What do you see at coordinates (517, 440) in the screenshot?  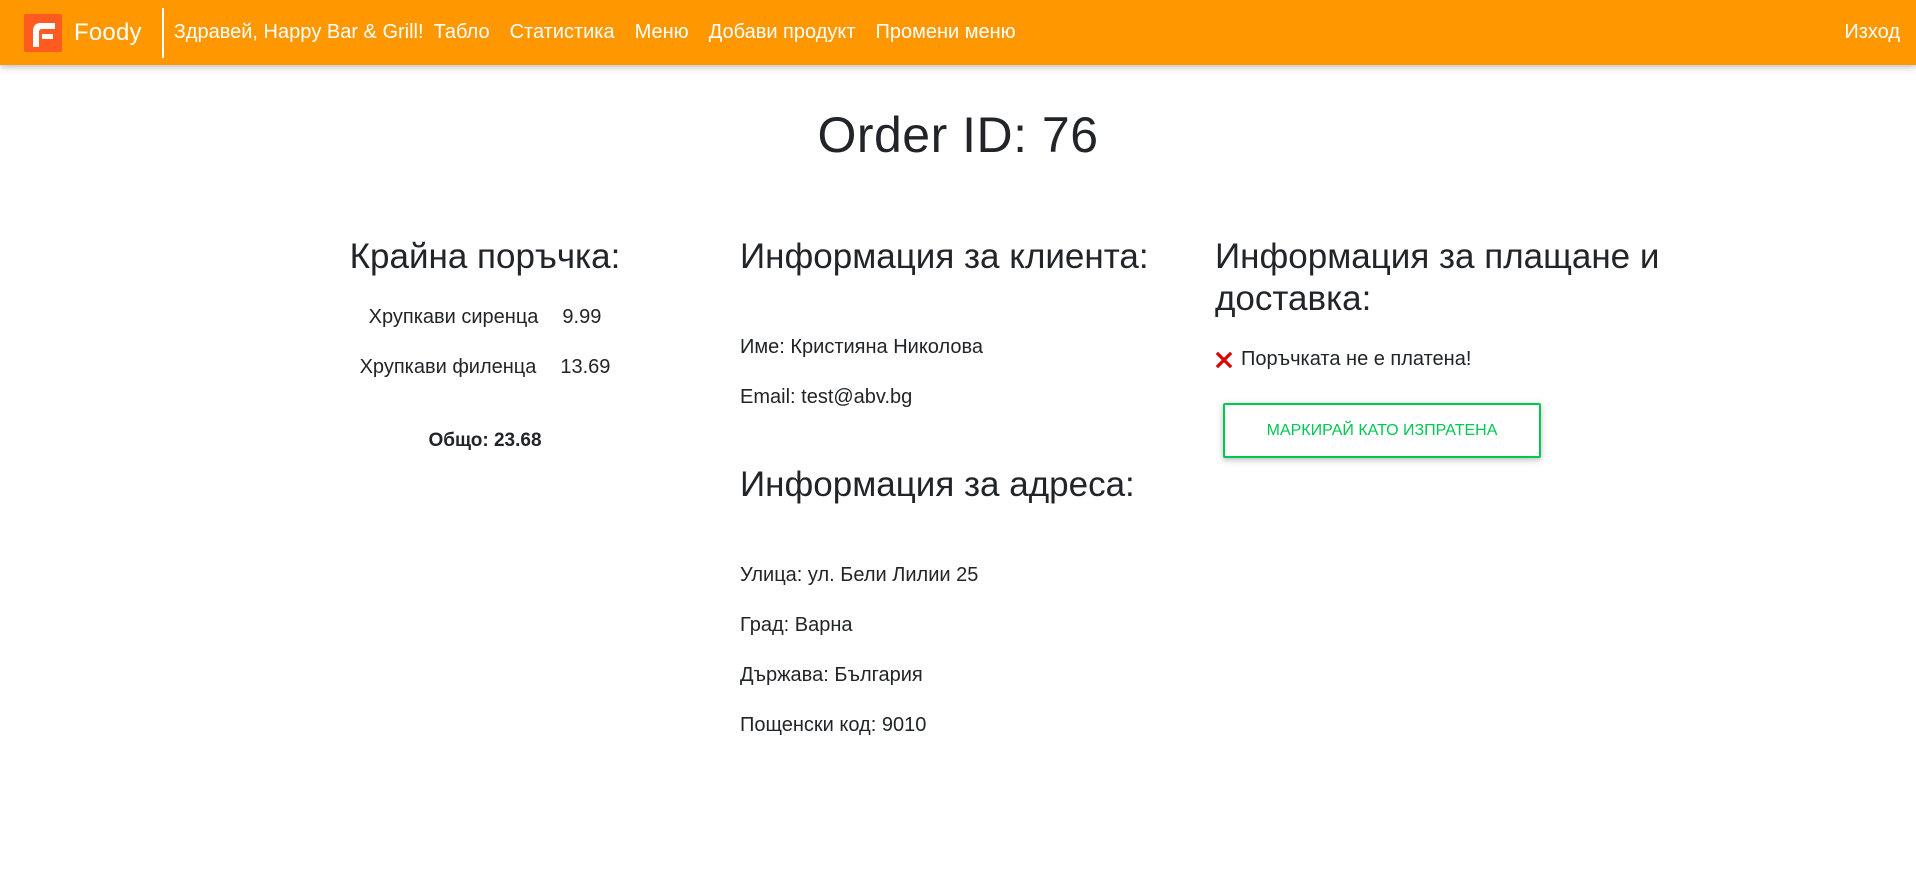 I see `order-total-value: 23.68` at bounding box center [517, 440].